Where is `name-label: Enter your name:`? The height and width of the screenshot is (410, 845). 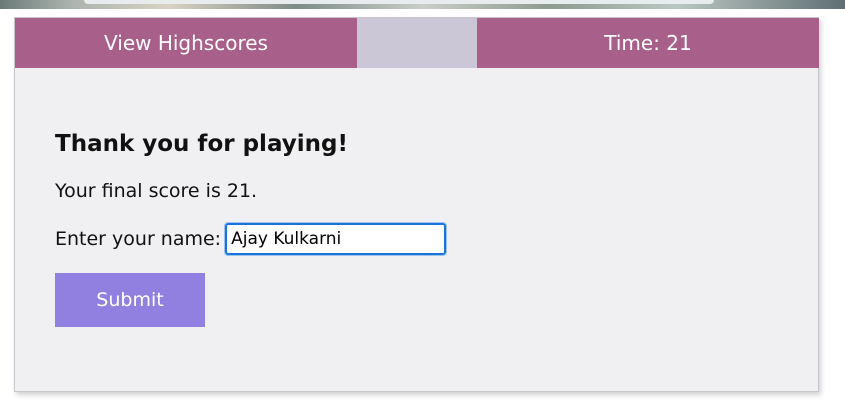
name-label: Enter your name: is located at coordinates (138, 239).